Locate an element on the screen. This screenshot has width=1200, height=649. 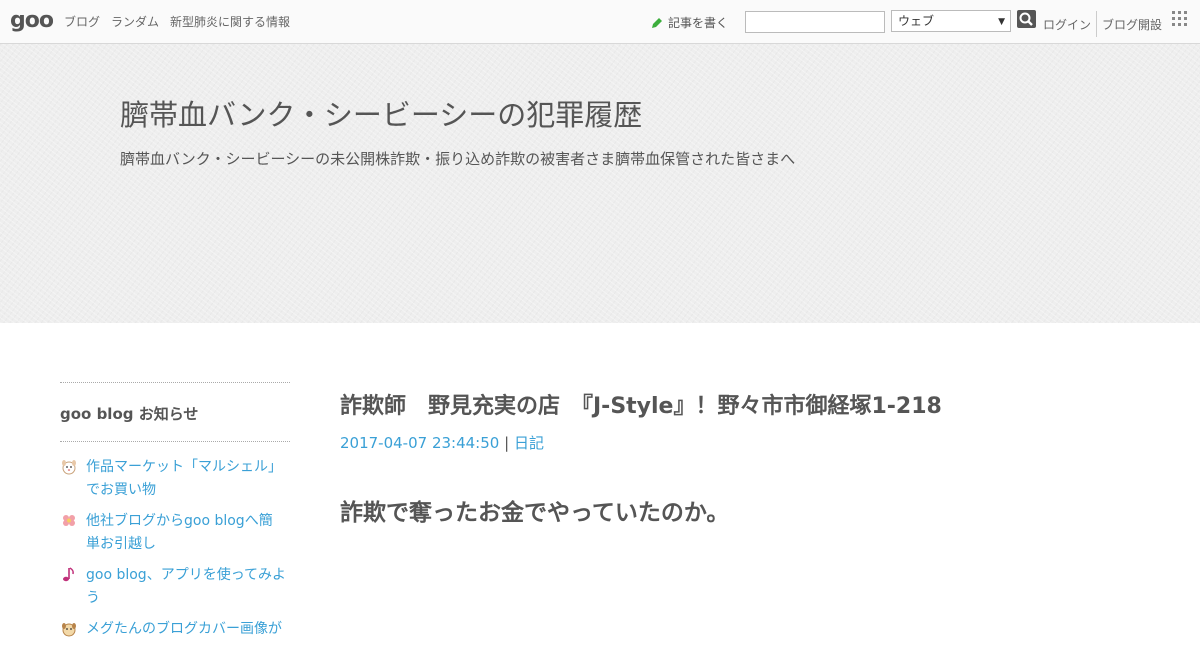
top-nav: ブログ ランダム 新型肺炎に関する情報 is located at coordinates (177, 21).